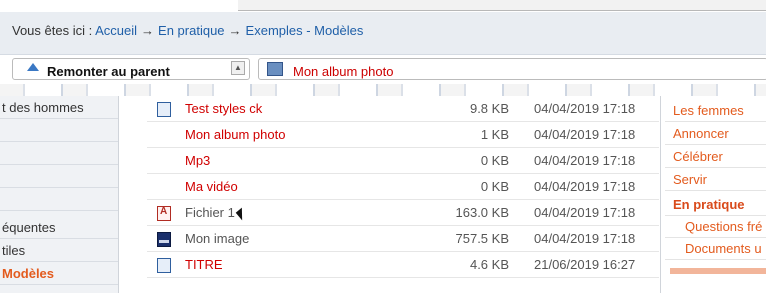 Image resolution: width=766 pixels, height=293 pixels. What do you see at coordinates (29, 227) in the screenshot?
I see `left-nav-label: équentes` at bounding box center [29, 227].